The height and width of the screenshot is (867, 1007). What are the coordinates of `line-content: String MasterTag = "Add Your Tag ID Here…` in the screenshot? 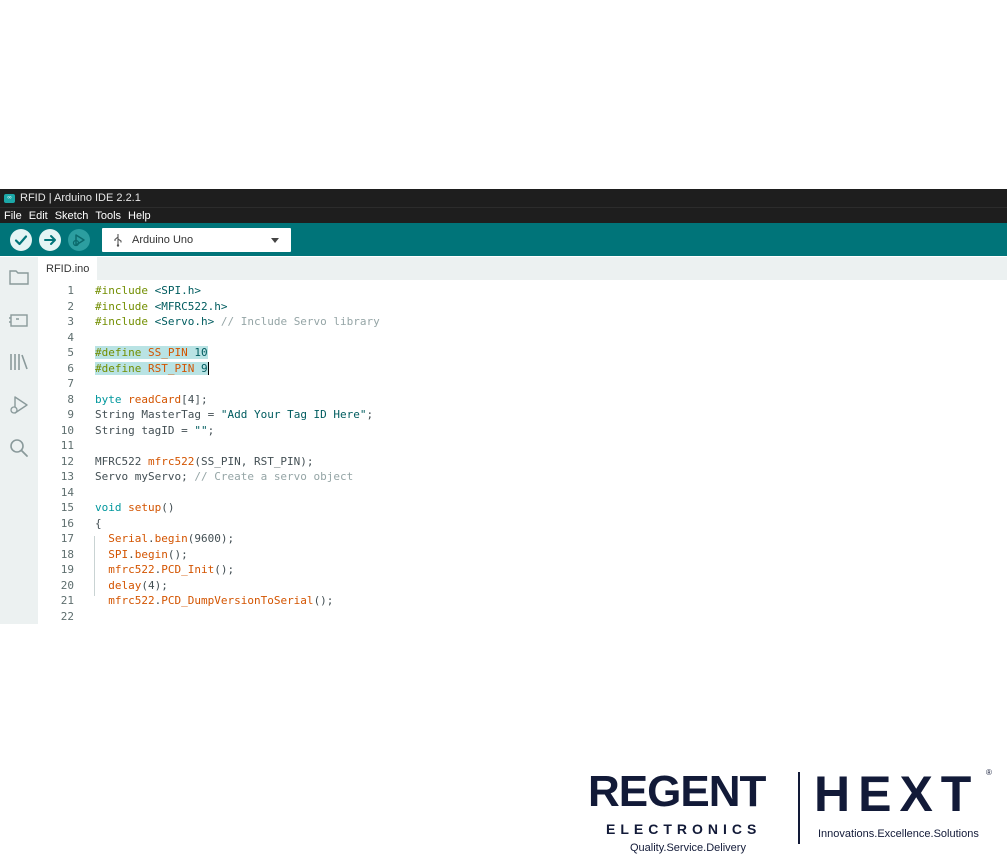 It's located at (234, 414).